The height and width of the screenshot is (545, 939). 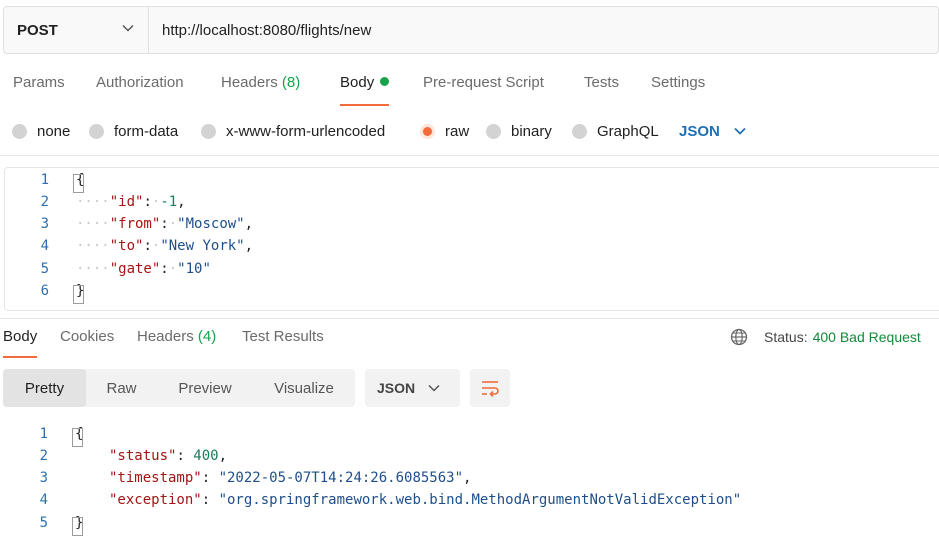 I want to click on tab-tests: Tests, so click(x=601, y=90).